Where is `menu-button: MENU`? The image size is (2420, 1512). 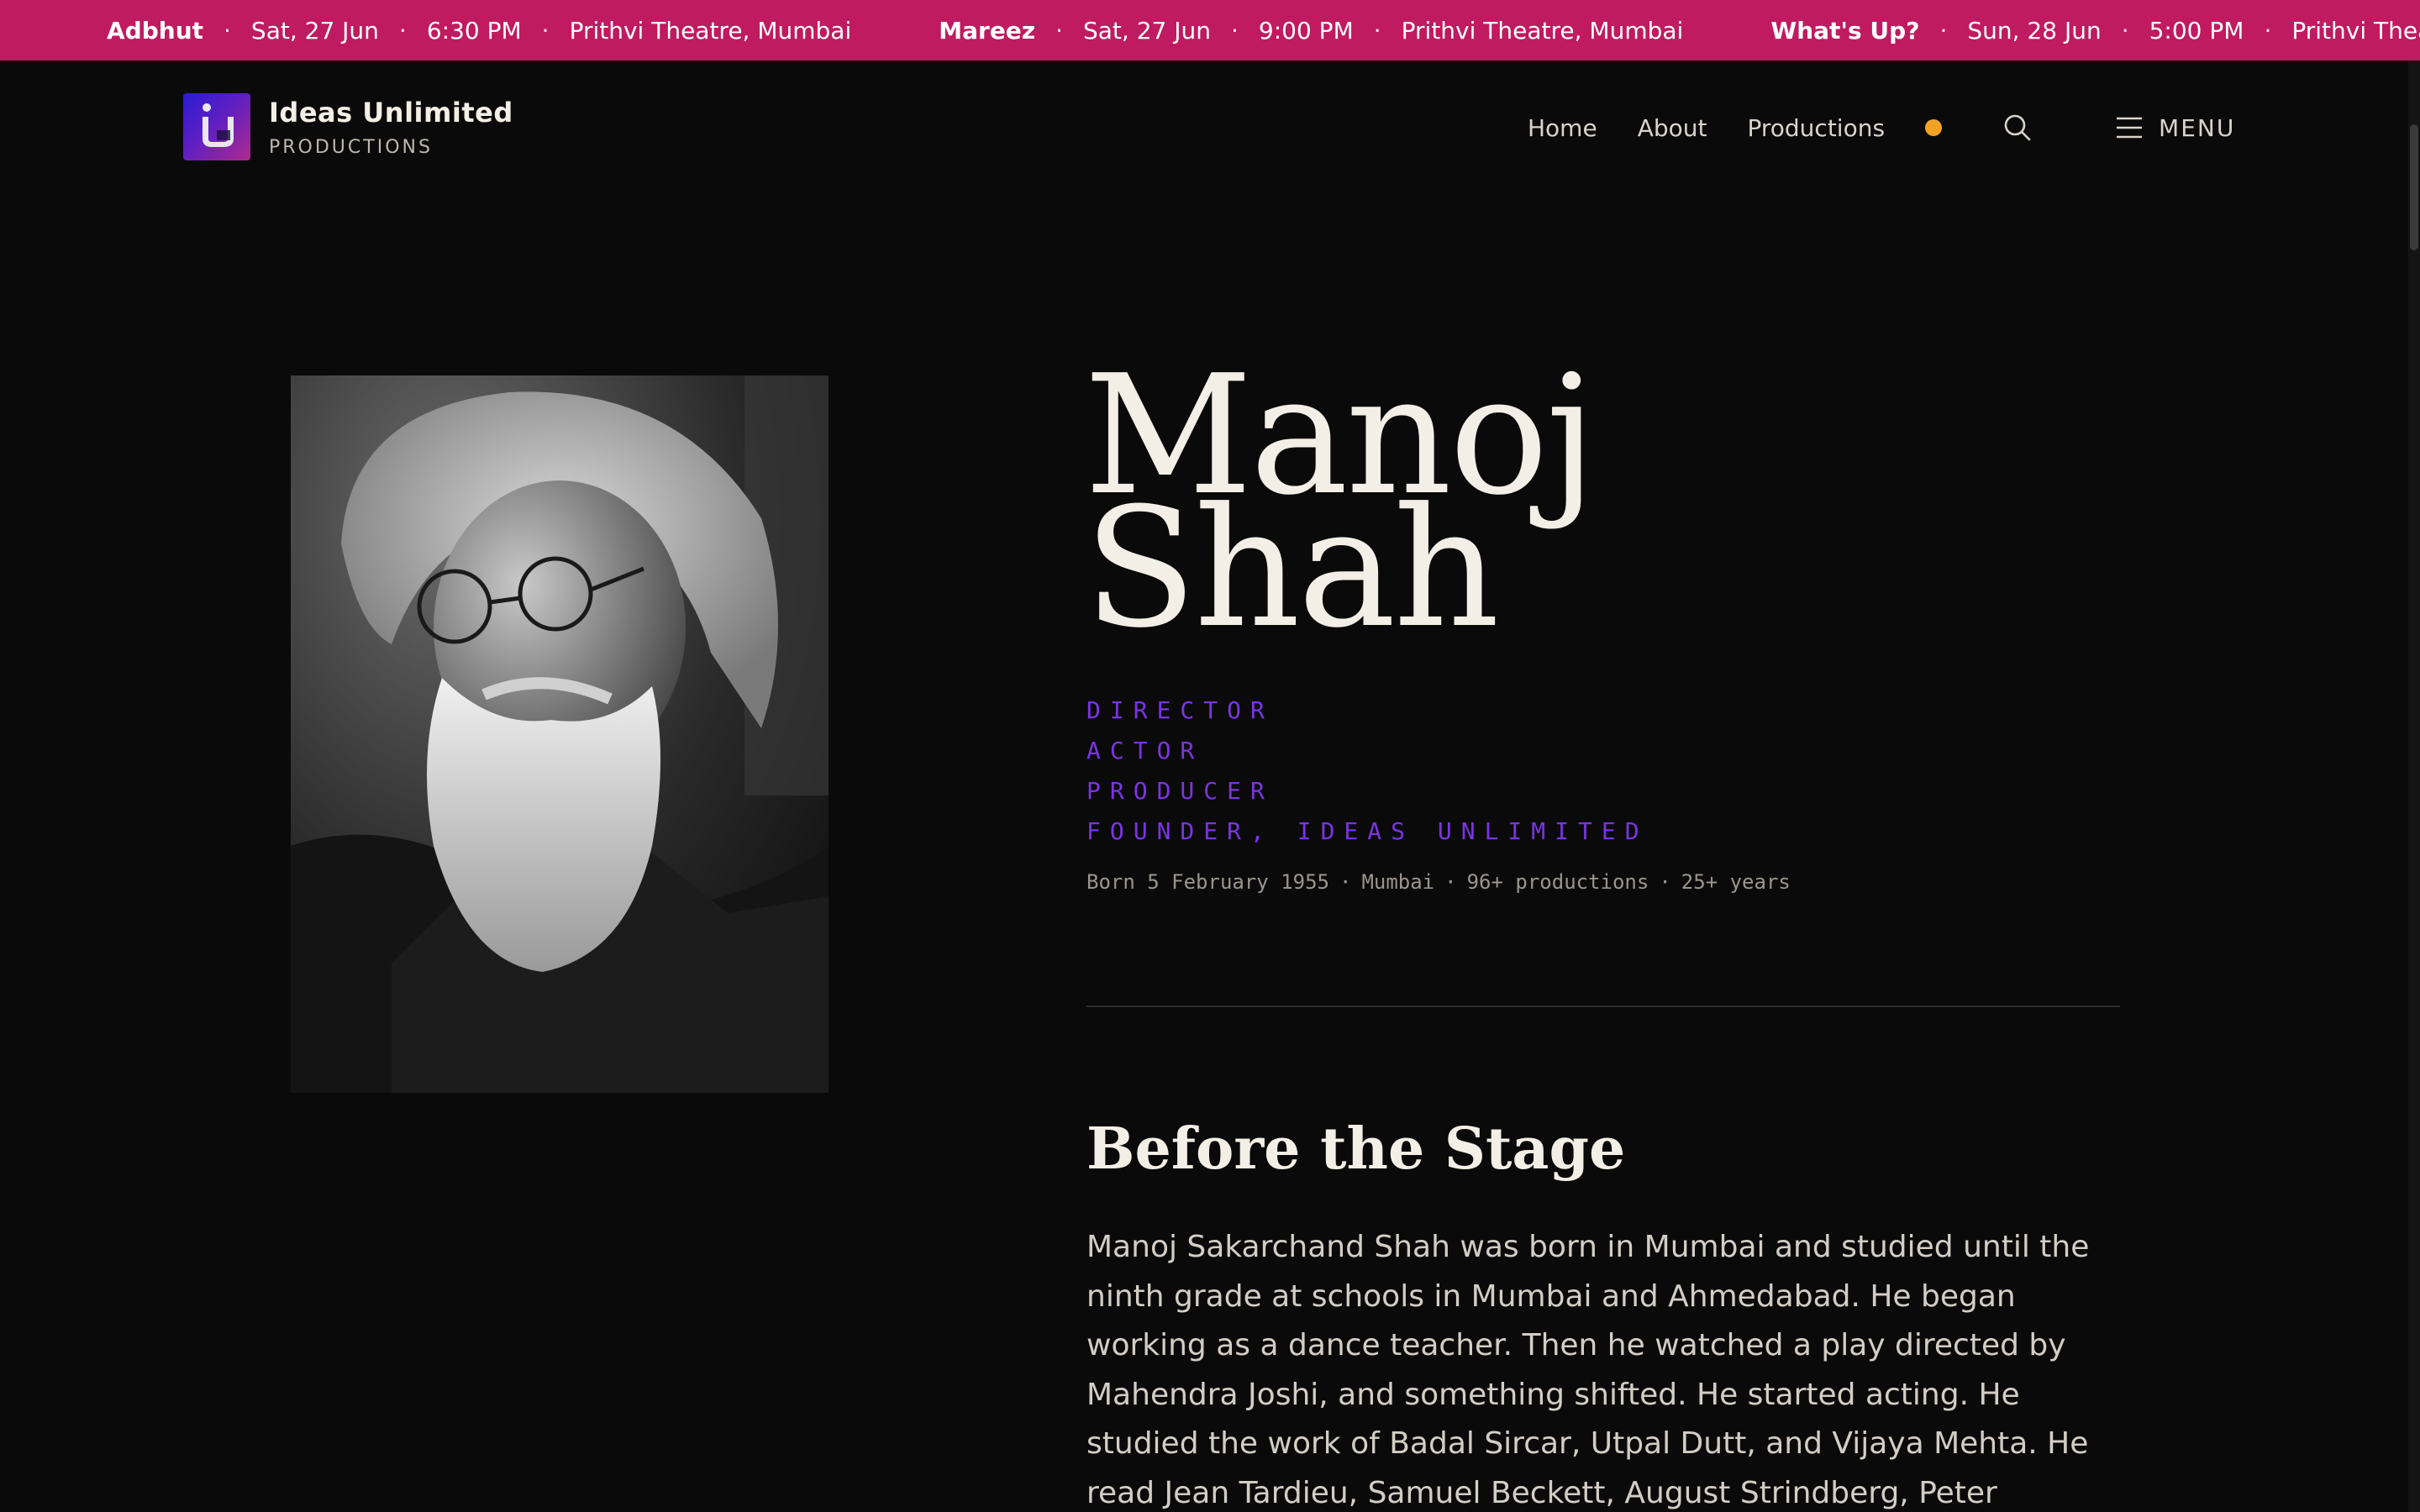 menu-button: MENU is located at coordinates (2175, 128).